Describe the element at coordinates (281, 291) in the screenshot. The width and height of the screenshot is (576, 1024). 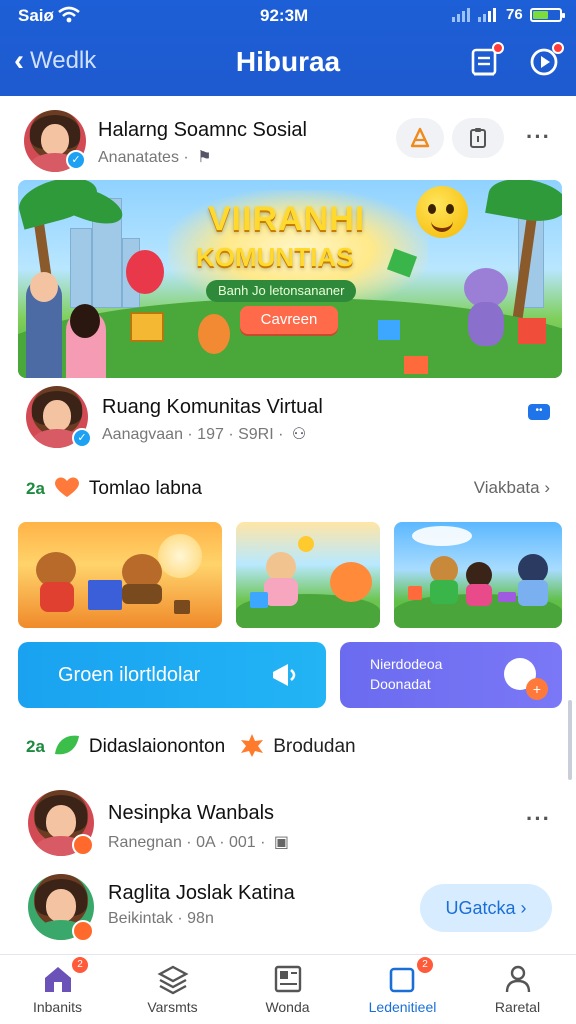
I see `banner-tagline: Banh Jo letonsananer` at that location.